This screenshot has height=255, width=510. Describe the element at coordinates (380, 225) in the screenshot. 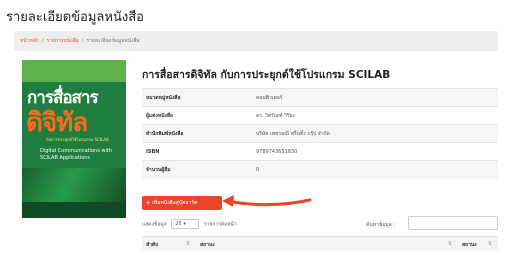

I see `search-label: ค้นหาข้อมูล :` at that location.